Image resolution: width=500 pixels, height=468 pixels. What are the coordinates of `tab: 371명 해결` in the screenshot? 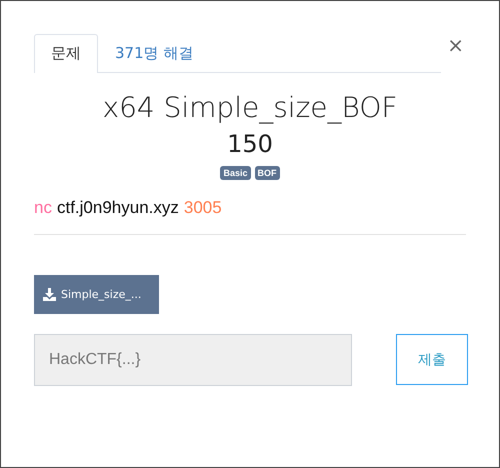 It's located at (154, 53).